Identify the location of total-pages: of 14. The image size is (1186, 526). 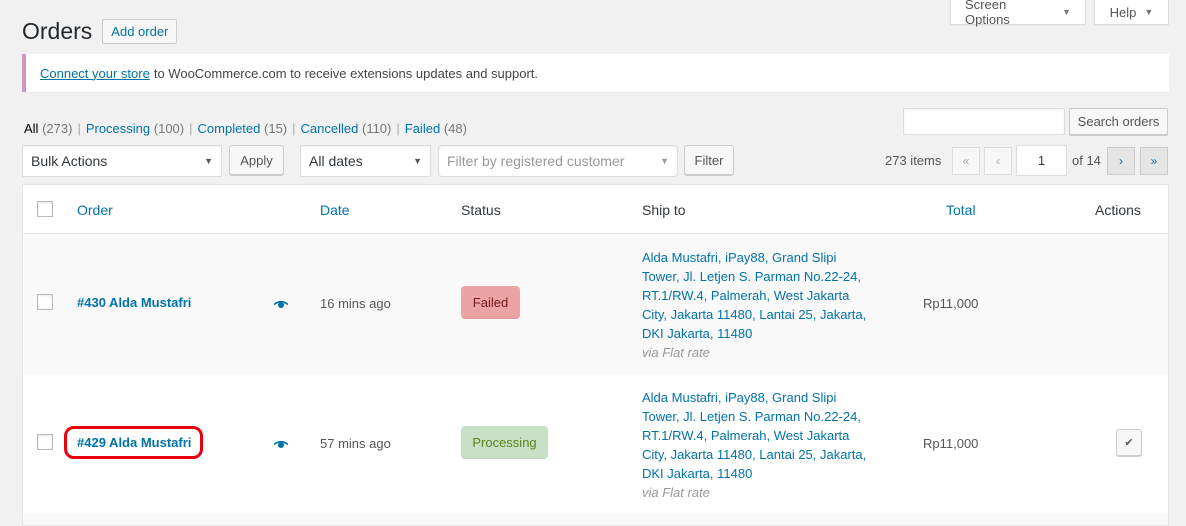
(1086, 160).